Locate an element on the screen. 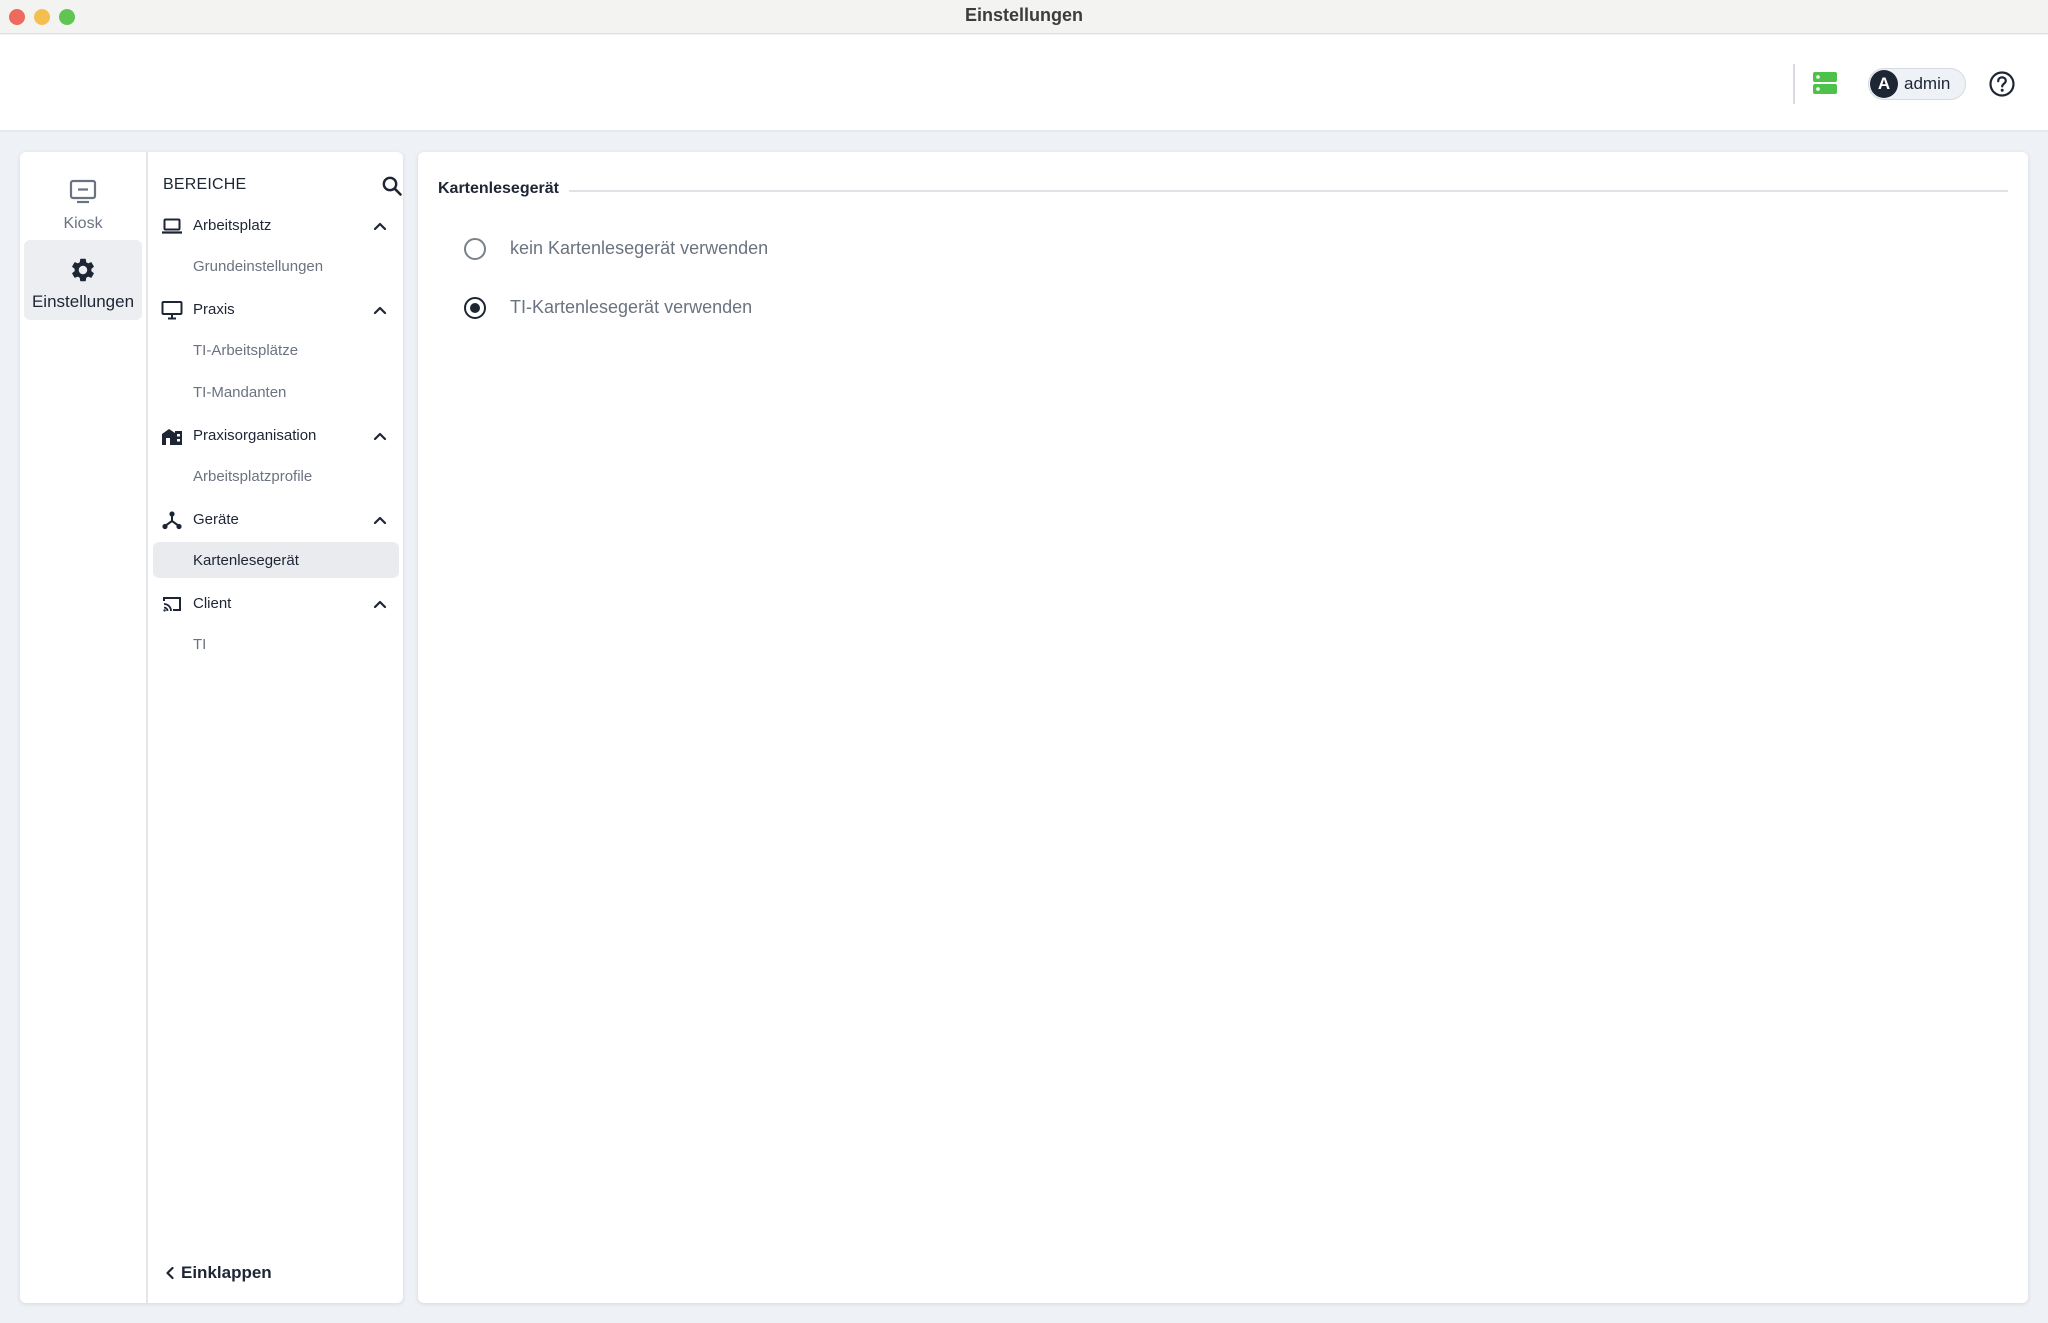 The image size is (2048, 1323). rail-item-label: Einstellungen is located at coordinates (83, 301).